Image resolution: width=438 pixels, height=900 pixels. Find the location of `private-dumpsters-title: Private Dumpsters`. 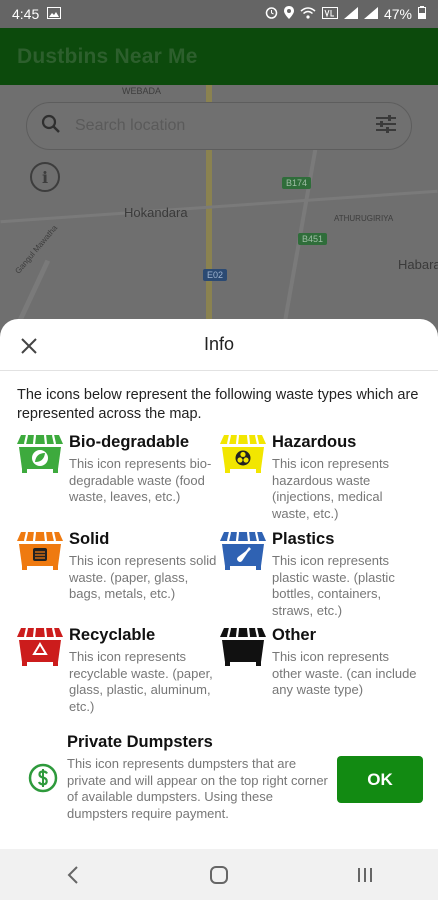

private-dumpsters-title: Private Dumpsters is located at coordinates (140, 742).